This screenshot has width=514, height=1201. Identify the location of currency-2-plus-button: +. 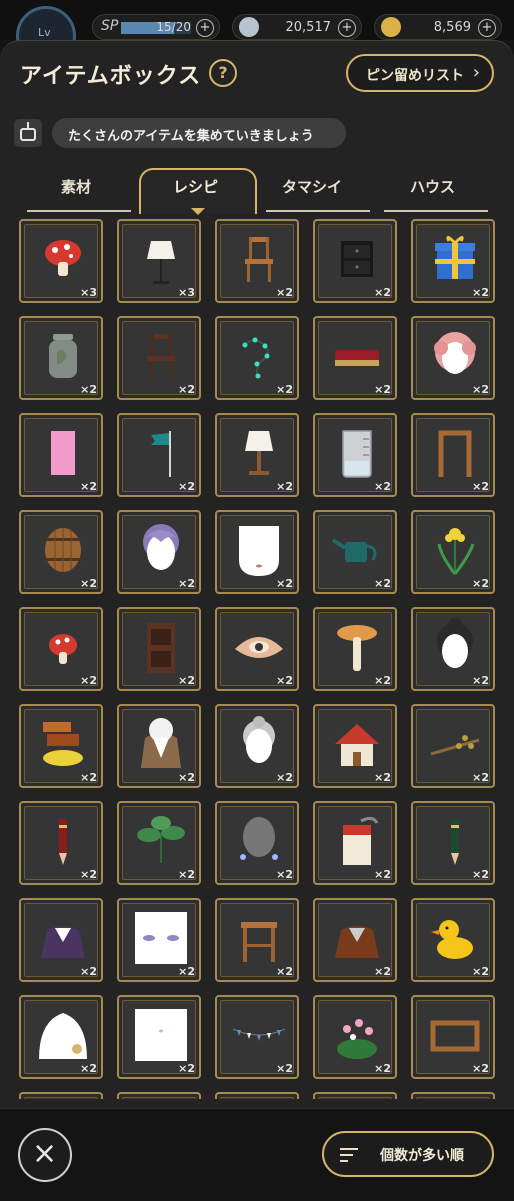
(487, 28).